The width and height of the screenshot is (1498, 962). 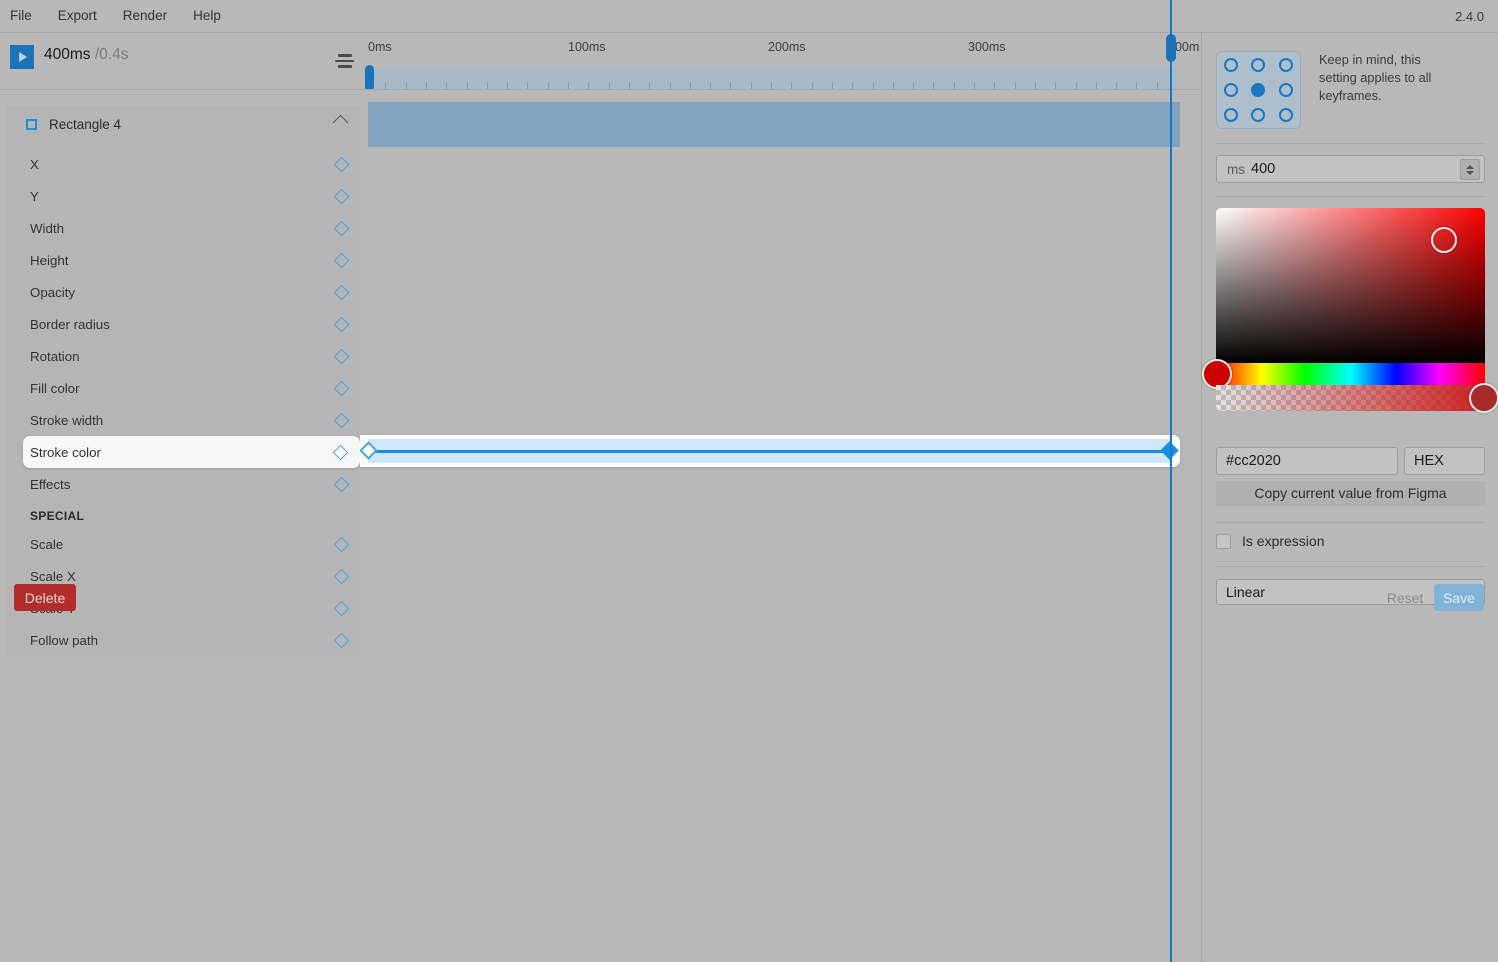 What do you see at coordinates (183, 544) in the screenshot?
I see `property-row-scale: Scale` at bounding box center [183, 544].